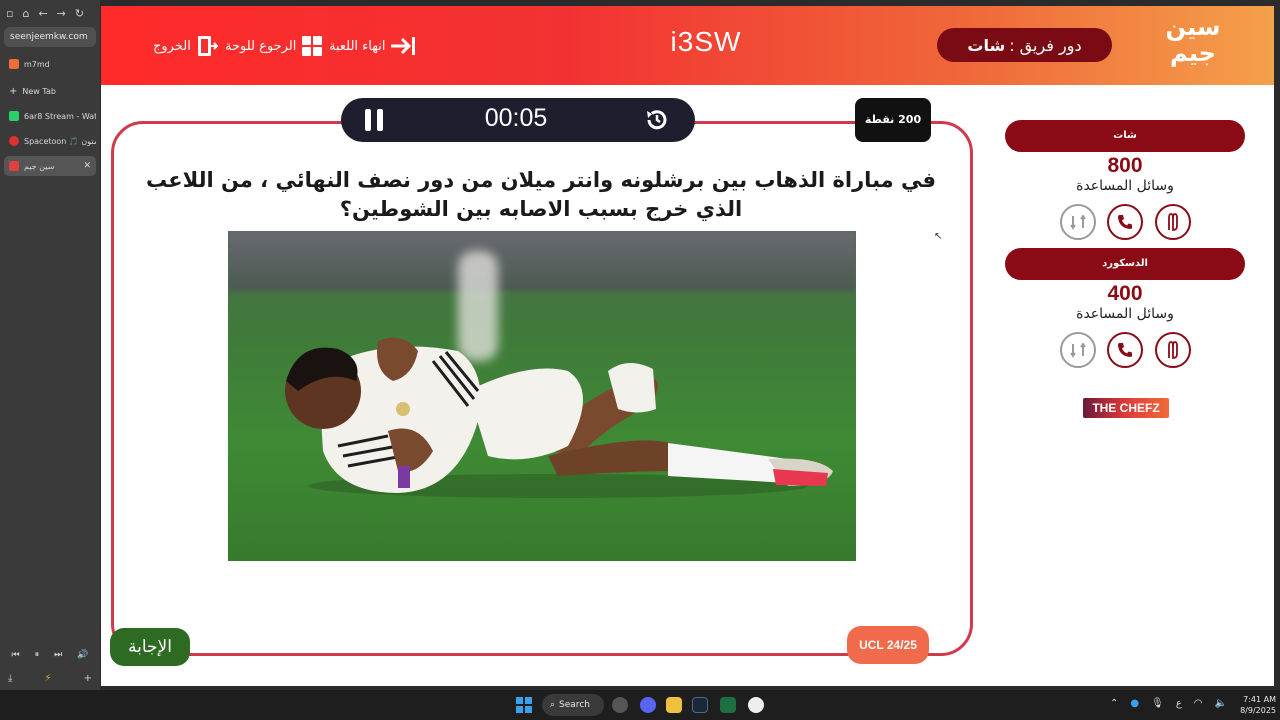 The image size is (1280, 720). What do you see at coordinates (674, 705) in the screenshot?
I see `file-explorer-icon` at bounding box center [674, 705].